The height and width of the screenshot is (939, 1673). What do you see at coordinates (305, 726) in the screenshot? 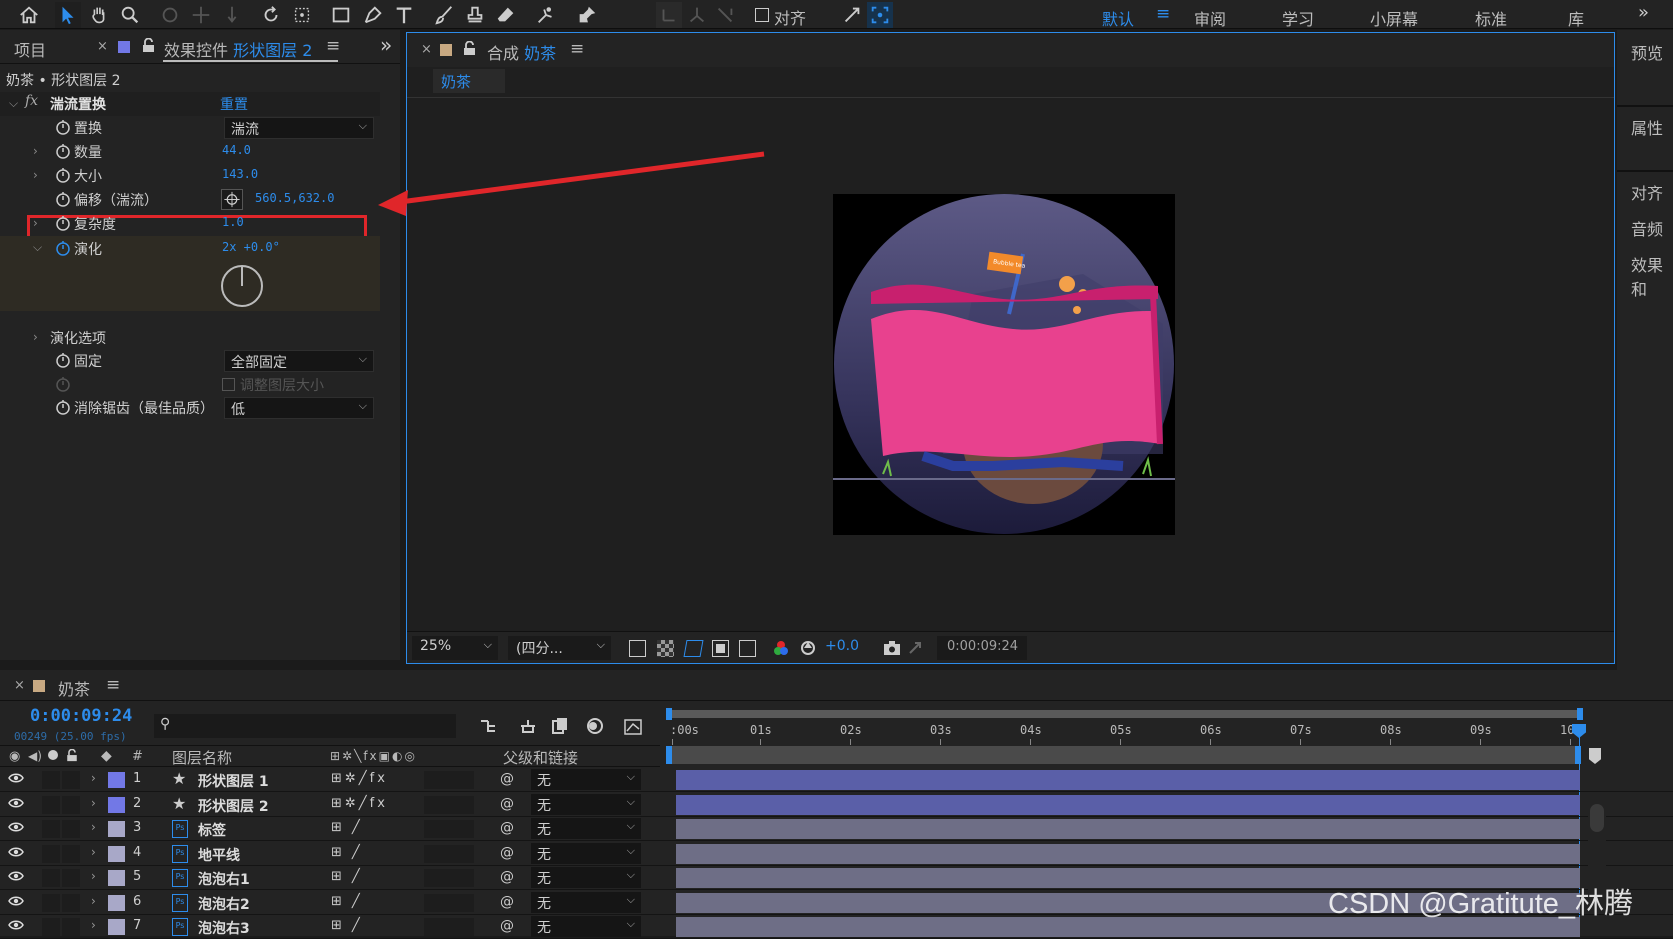
I see `layer-search-input: ⚲` at bounding box center [305, 726].